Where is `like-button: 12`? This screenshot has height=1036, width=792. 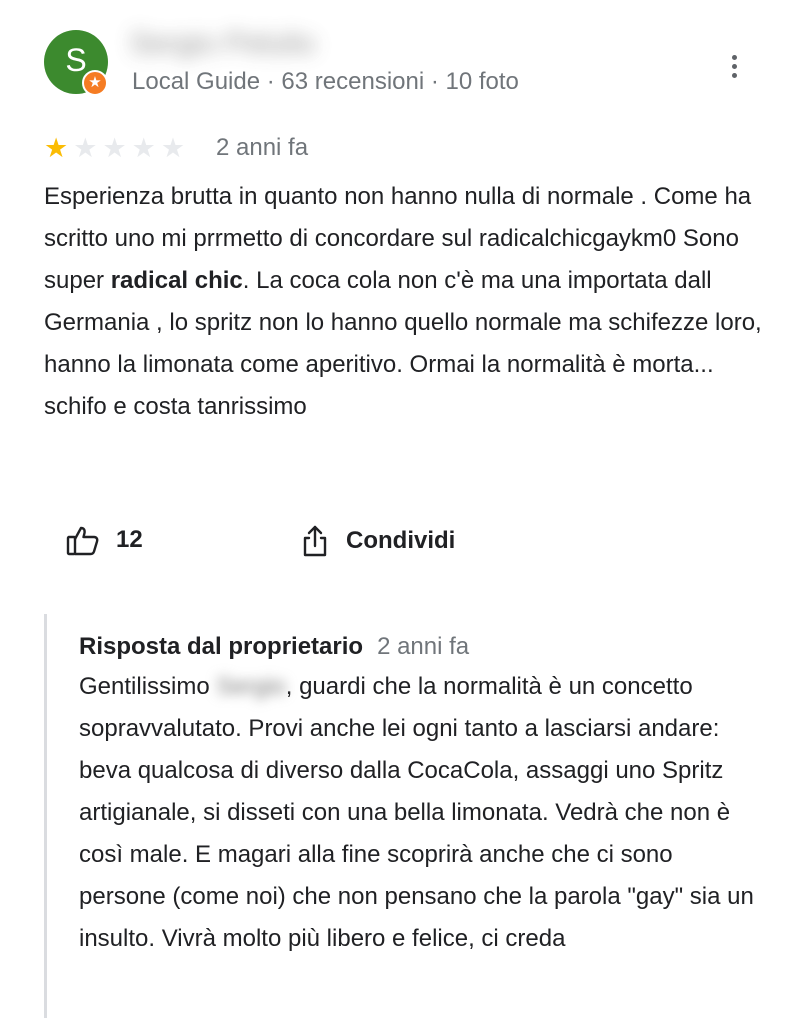
like-button: 12 is located at coordinates (104, 540).